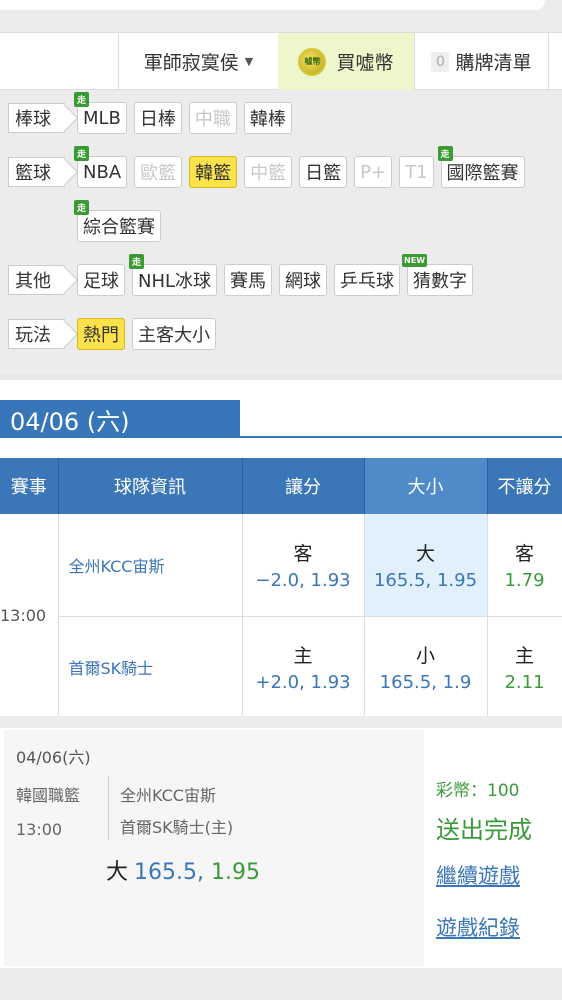 The width and height of the screenshot is (562, 1000). Describe the element at coordinates (249, 61) in the screenshot. I see `caret-down-icon: ▼` at that location.